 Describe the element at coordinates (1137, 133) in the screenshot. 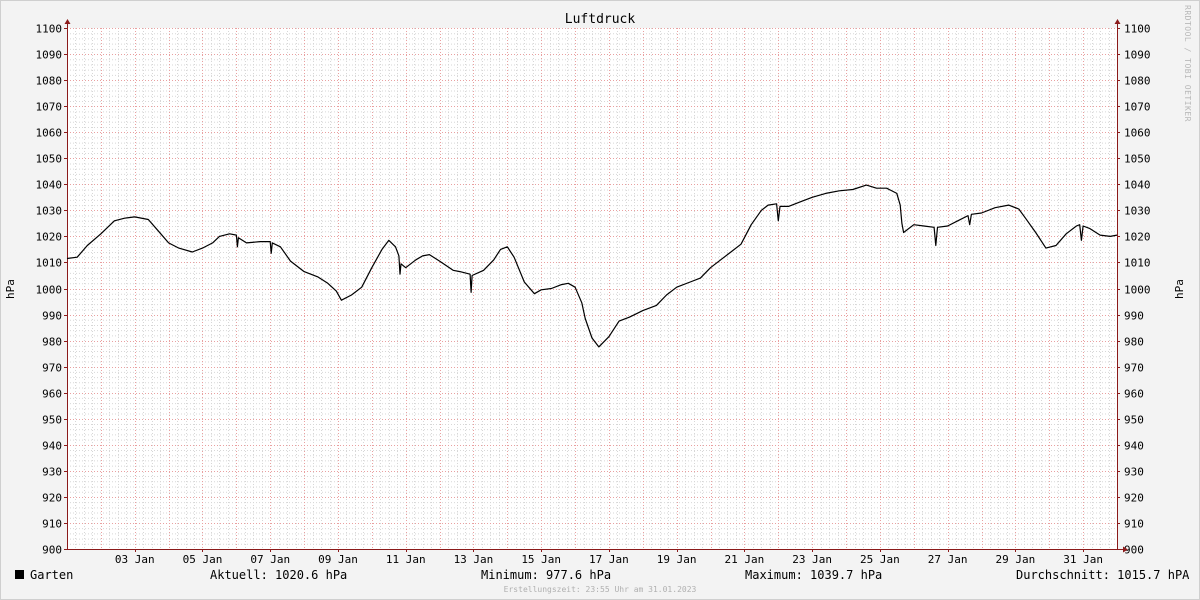

I see `y-tick-label-right: 1060` at that location.